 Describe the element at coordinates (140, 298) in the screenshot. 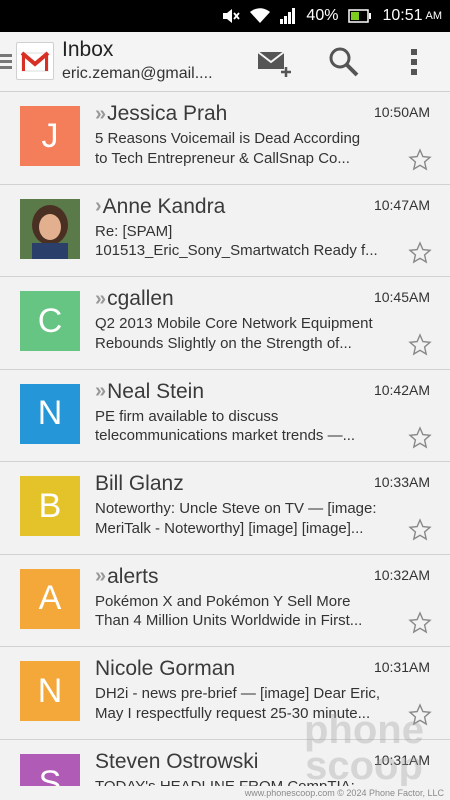

I see `sender-name: cgallen` at that location.